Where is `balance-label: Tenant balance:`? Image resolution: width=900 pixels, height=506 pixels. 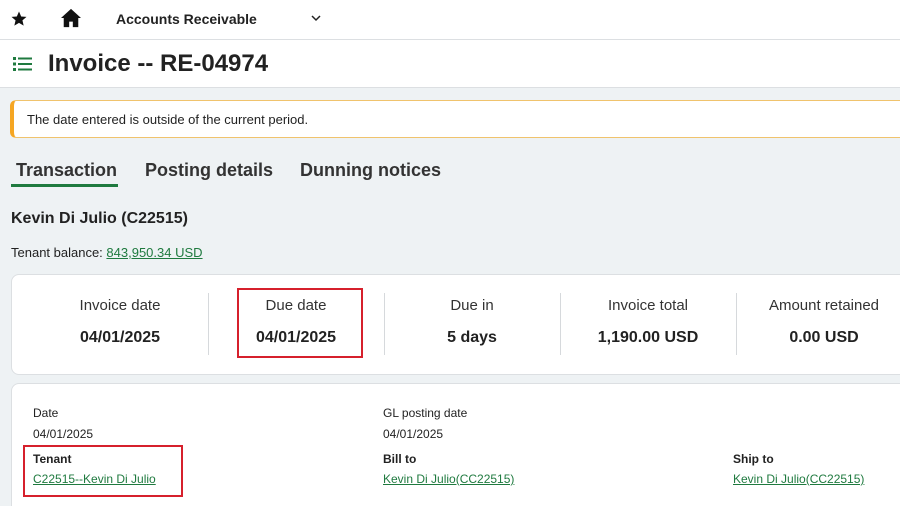
balance-label: Tenant balance: is located at coordinates (57, 252).